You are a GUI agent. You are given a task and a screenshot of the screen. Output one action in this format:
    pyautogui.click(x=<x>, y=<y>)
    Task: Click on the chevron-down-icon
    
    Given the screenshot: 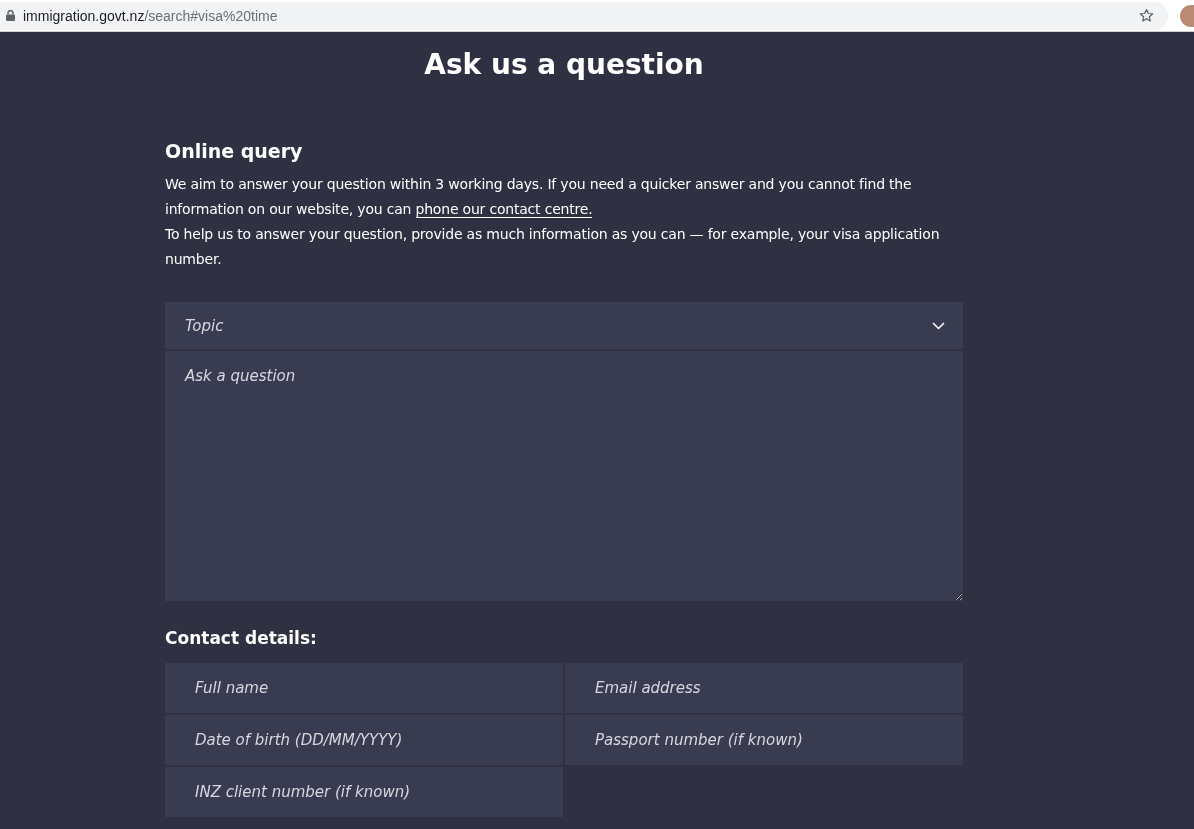 What is the action you would take?
    pyautogui.click(x=938, y=325)
    